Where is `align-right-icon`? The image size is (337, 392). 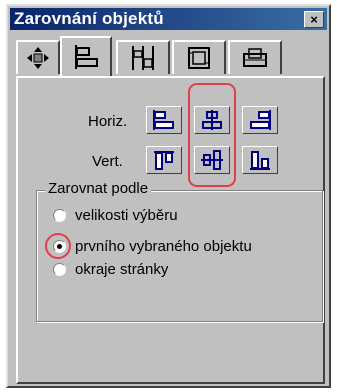
align-right-icon is located at coordinates (260, 120).